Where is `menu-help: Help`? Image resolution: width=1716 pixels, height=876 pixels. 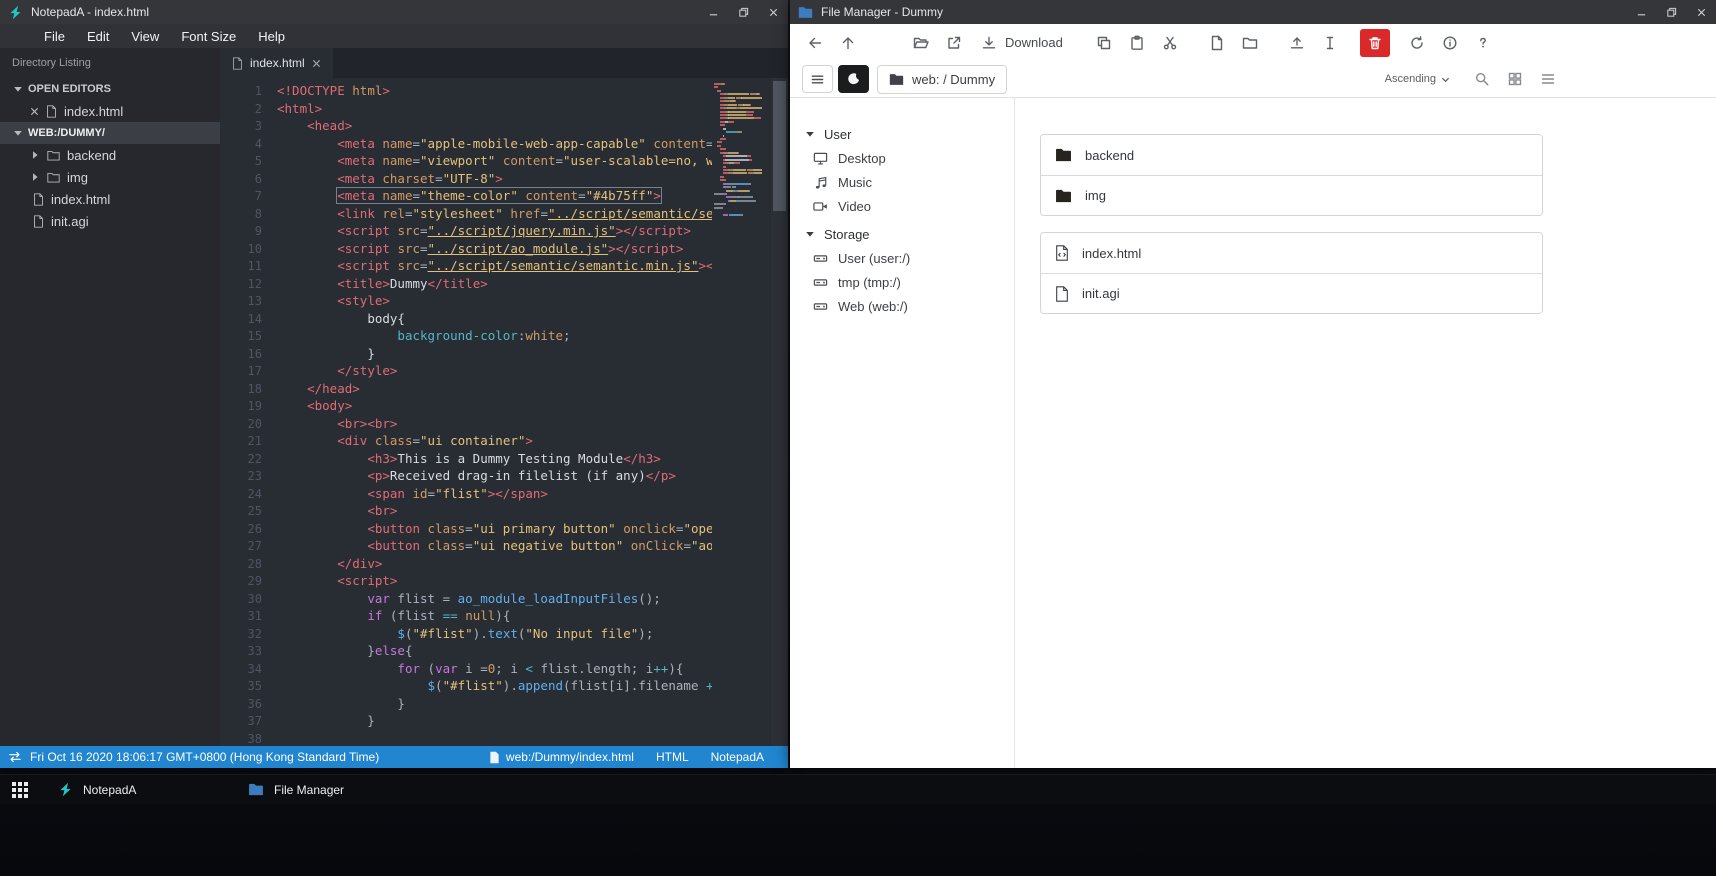
menu-help: Help is located at coordinates (271, 36).